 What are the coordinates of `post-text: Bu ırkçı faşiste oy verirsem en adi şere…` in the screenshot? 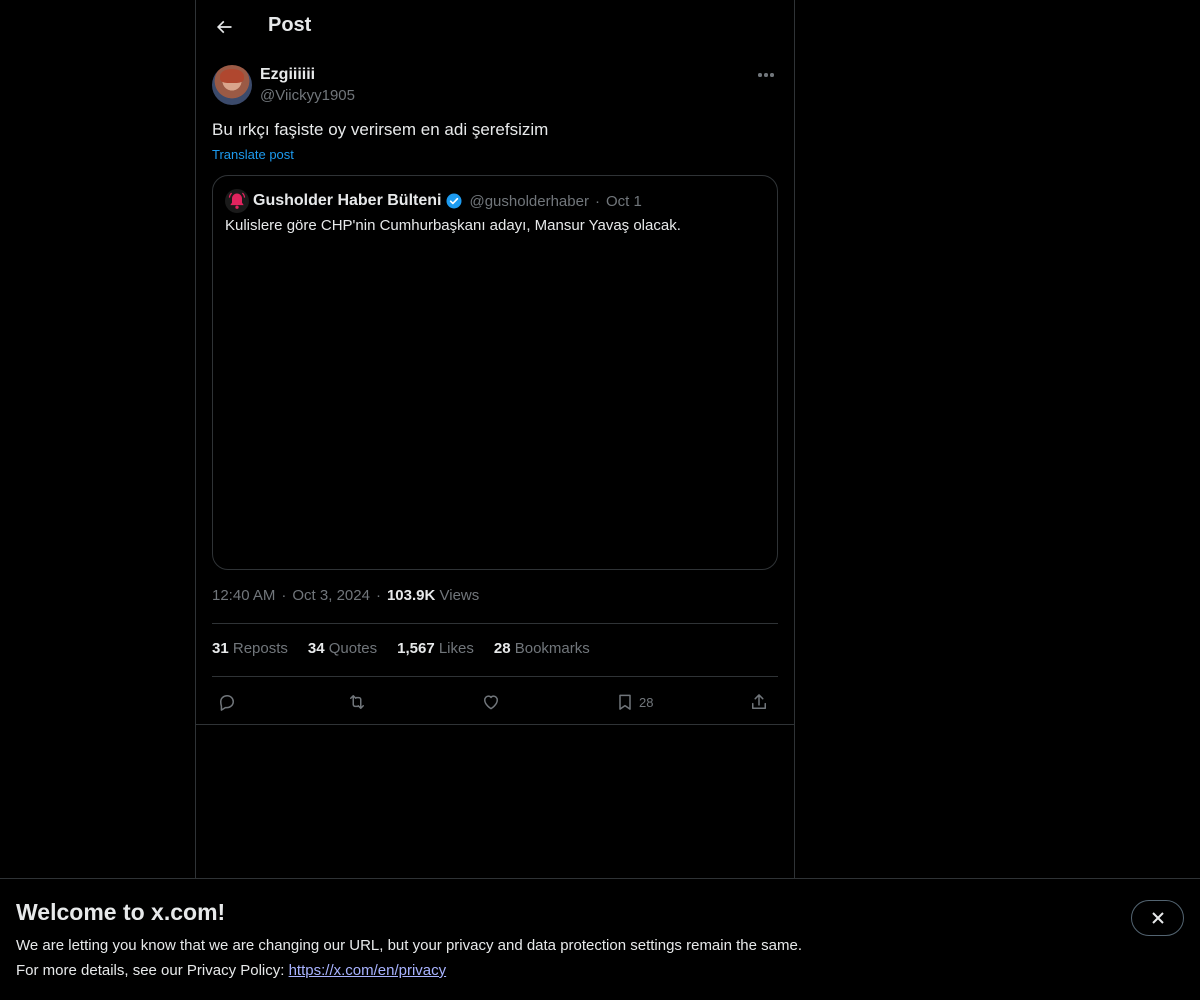 It's located at (380, 129).